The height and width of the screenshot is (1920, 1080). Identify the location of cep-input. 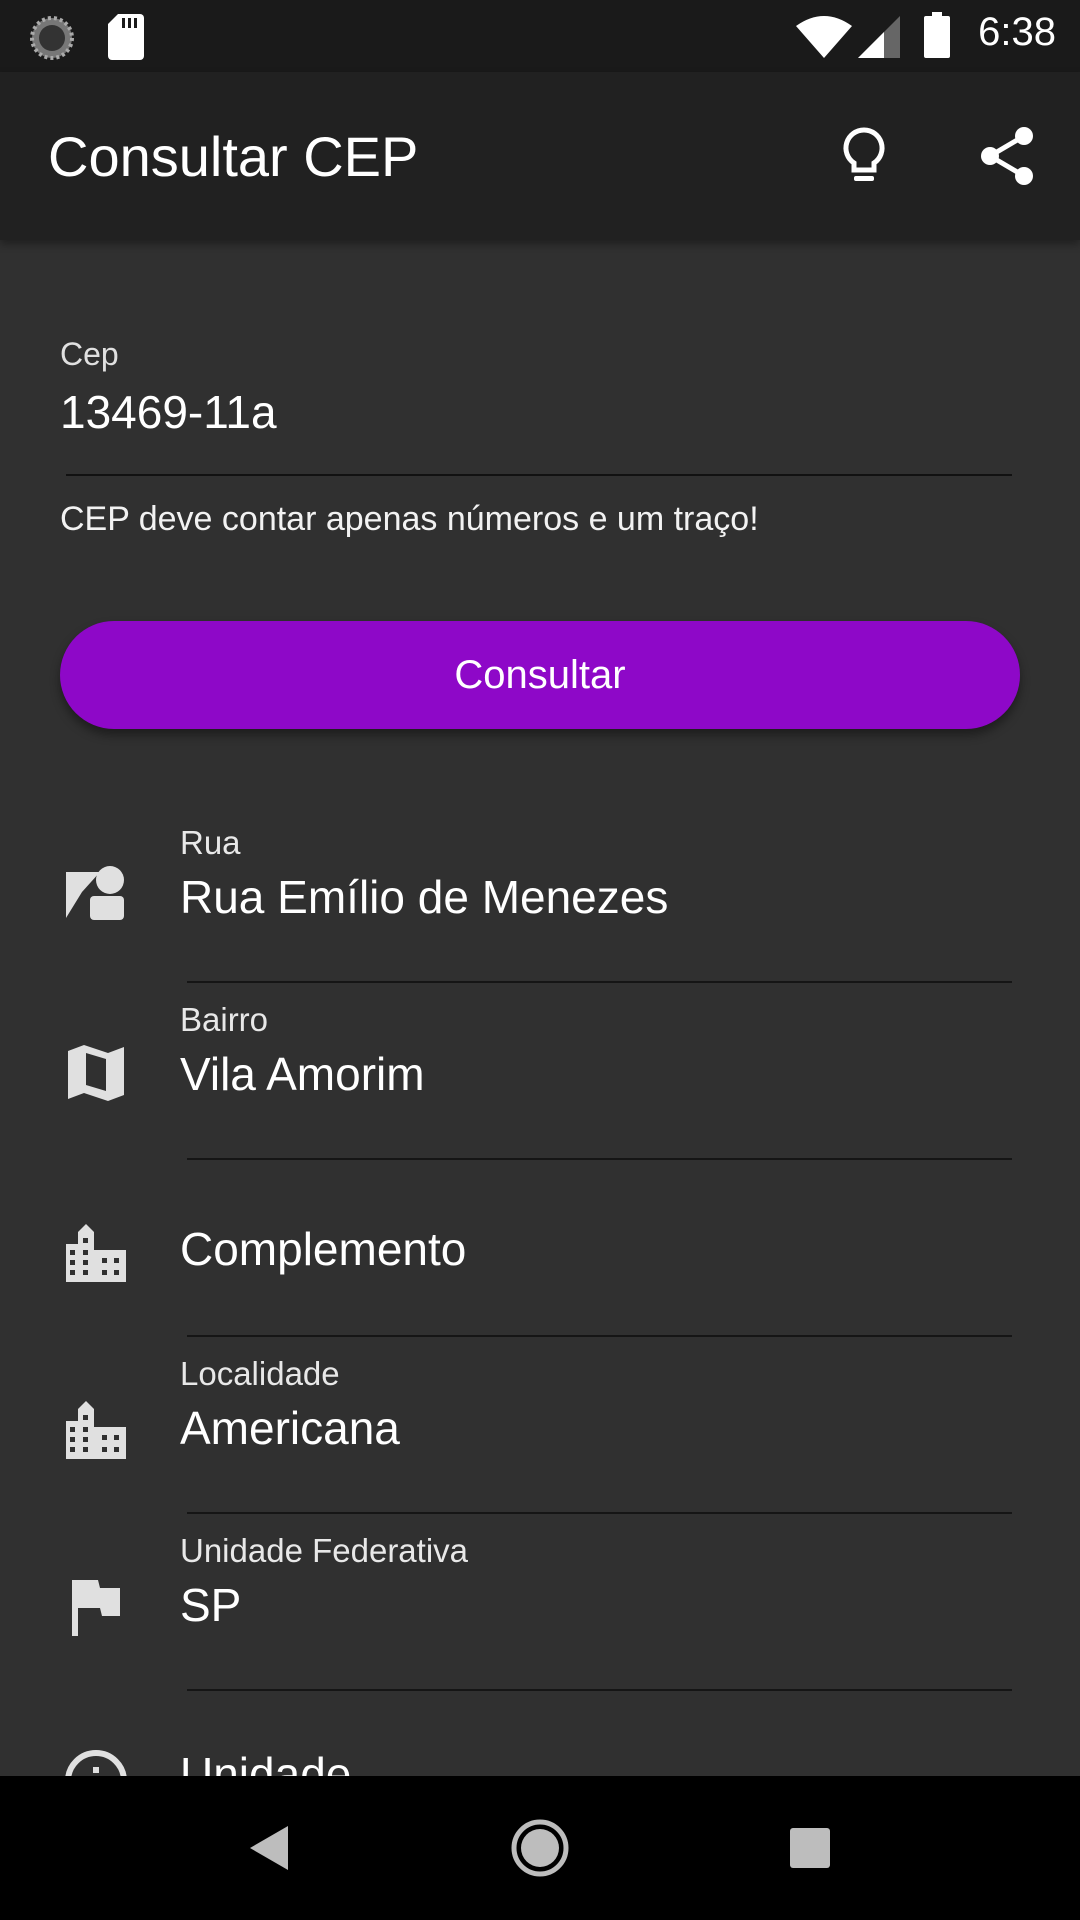
(535, 412).